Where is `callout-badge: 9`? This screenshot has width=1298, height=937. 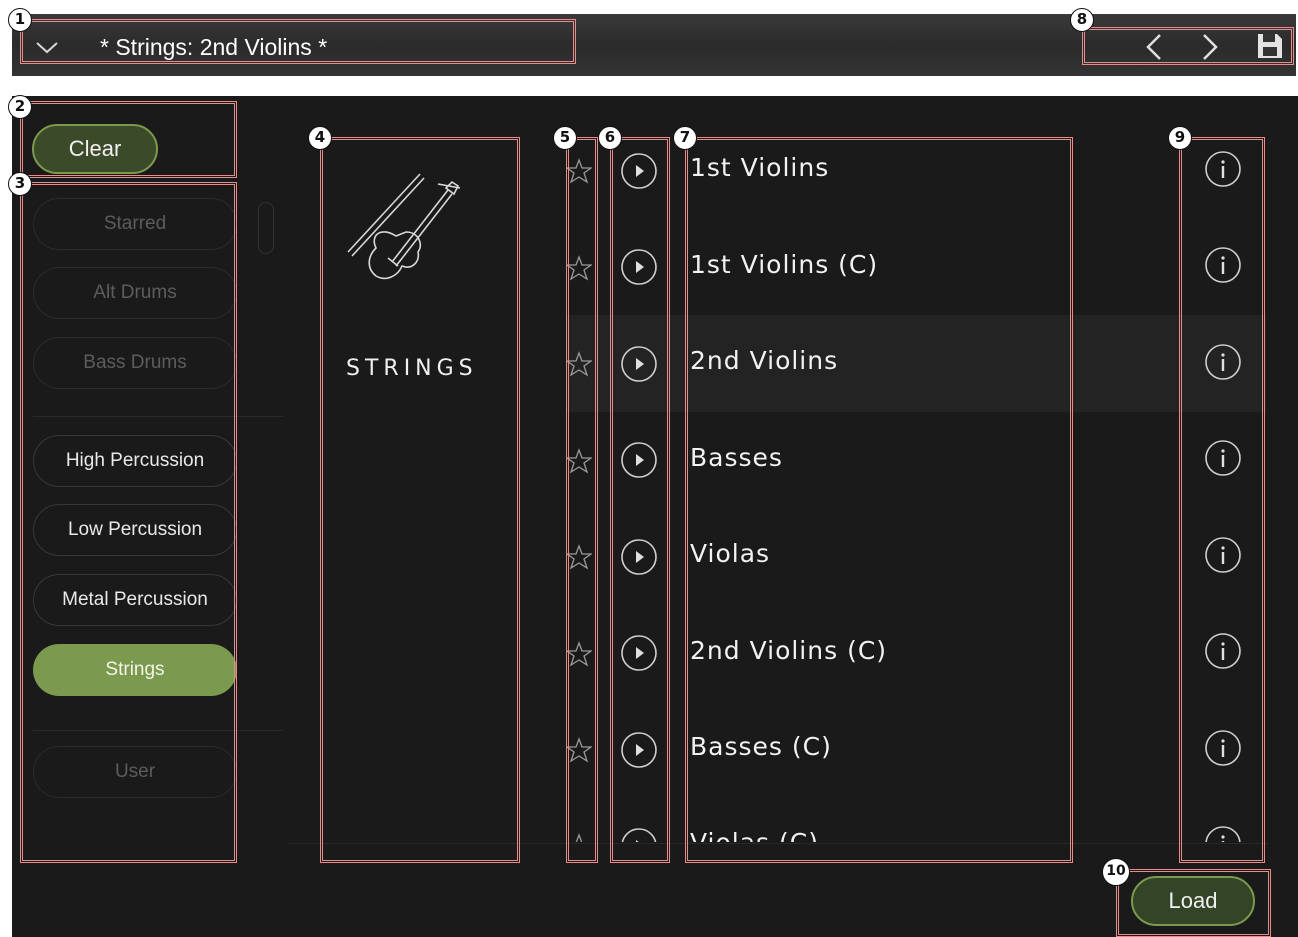
callout-badge: 9 is located at coordinates (1180, 138).